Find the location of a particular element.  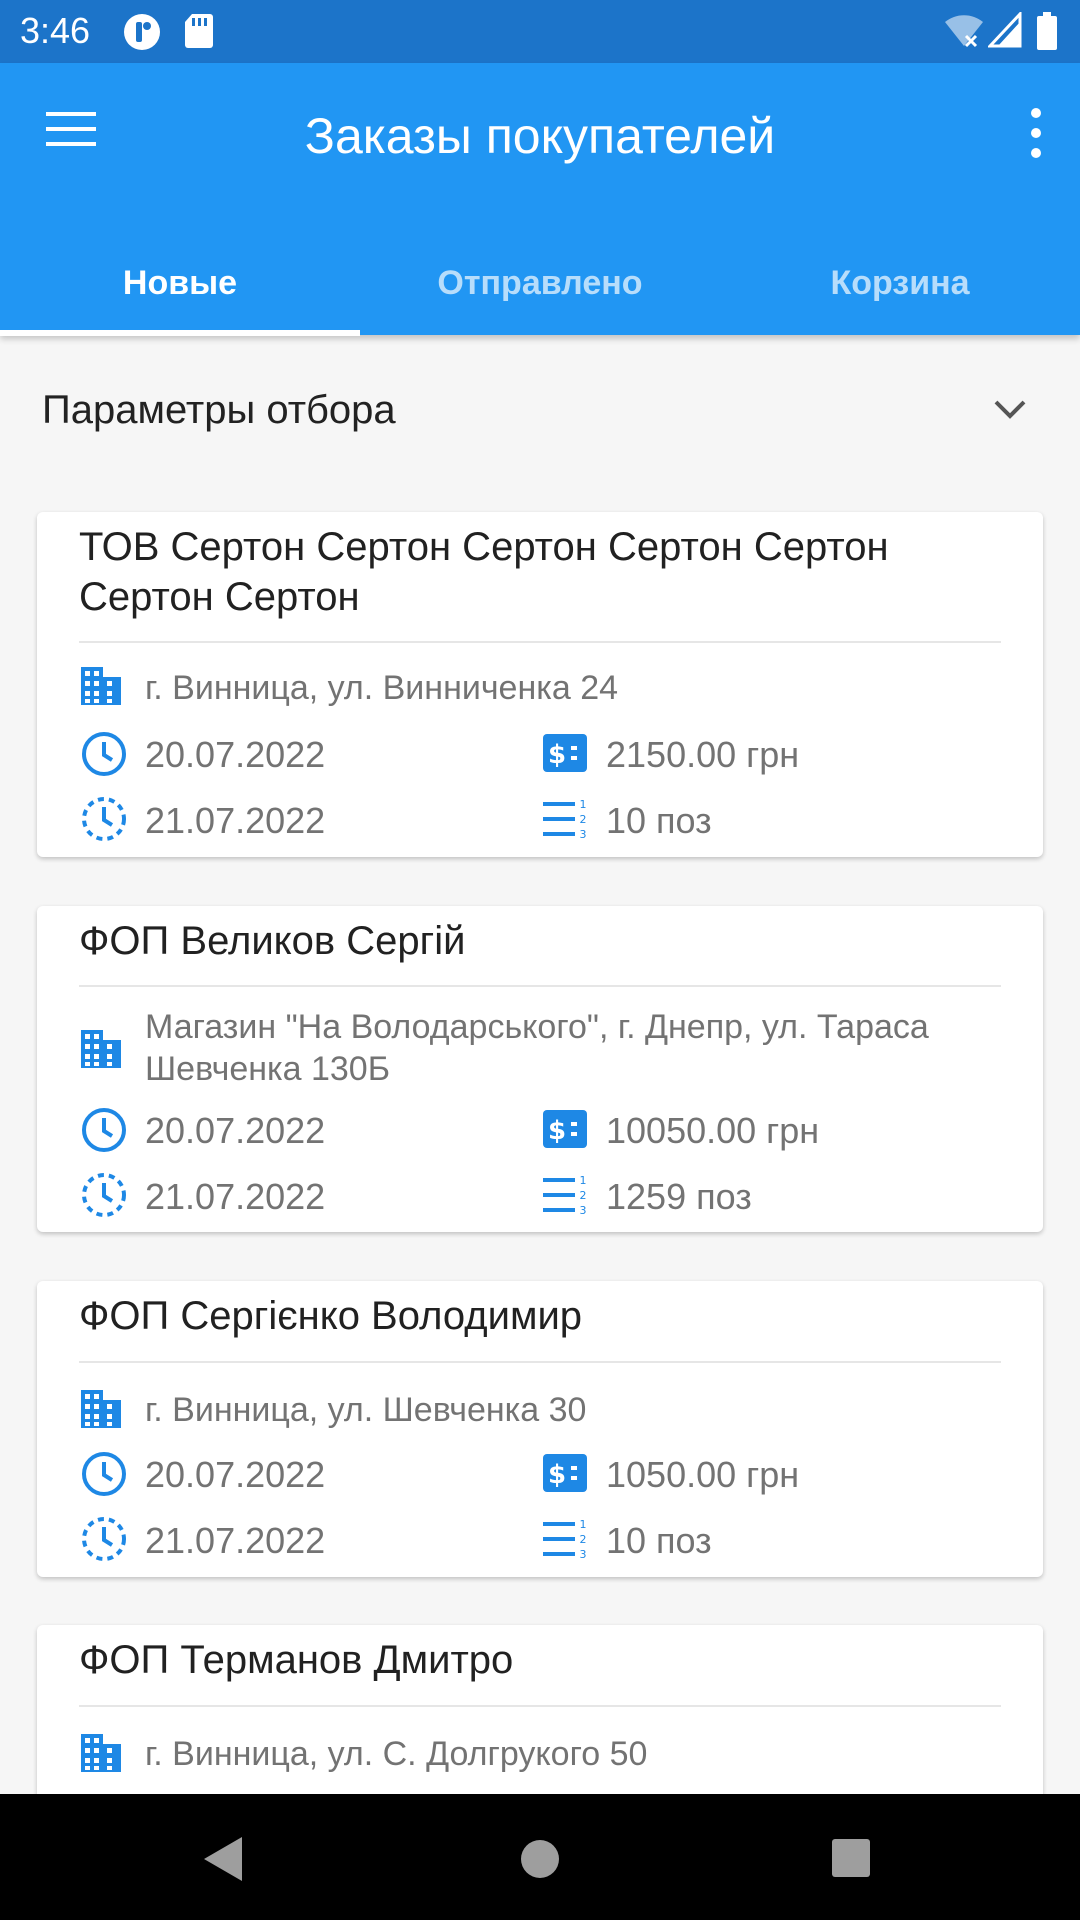

recents-icon is located at coordinates (851, 1858).